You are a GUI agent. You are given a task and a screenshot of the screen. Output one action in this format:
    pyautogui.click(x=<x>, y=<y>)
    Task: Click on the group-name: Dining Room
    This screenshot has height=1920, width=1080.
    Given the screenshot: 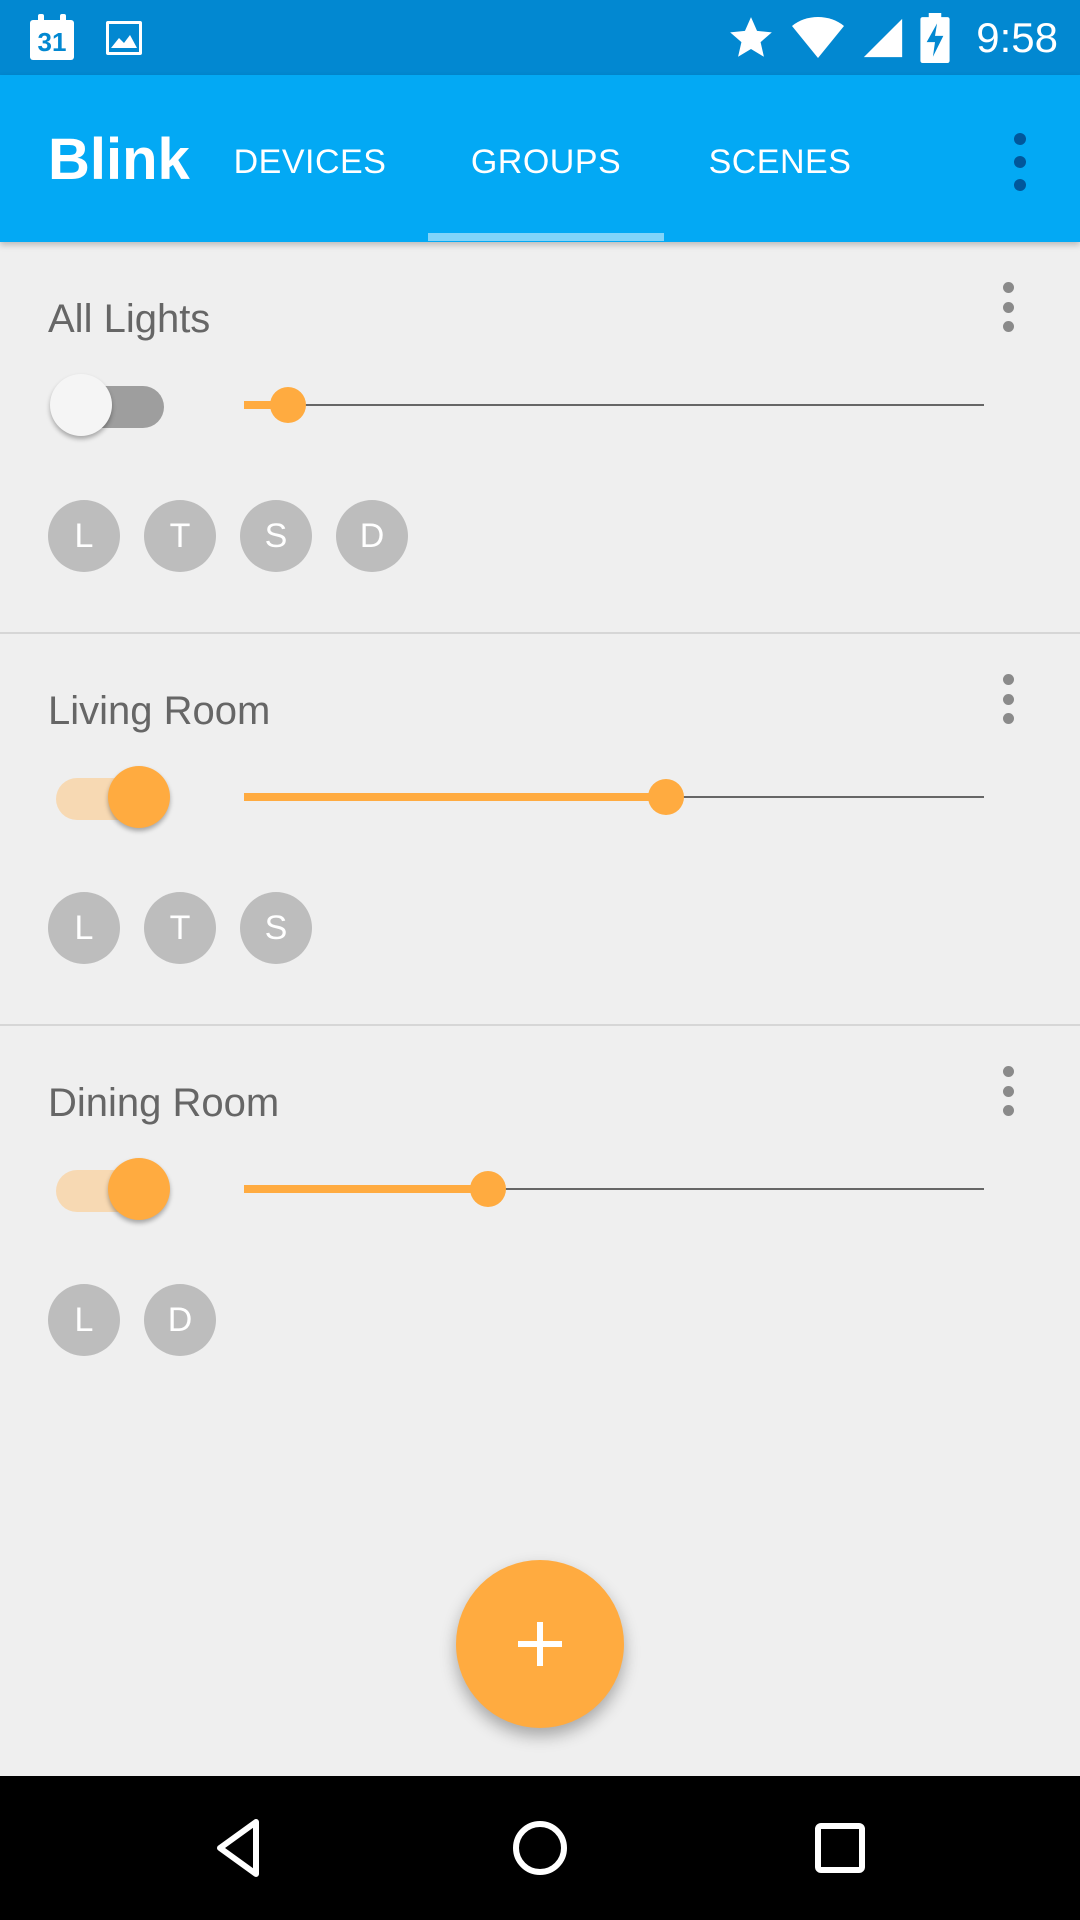 What is the action you would take?
    pyautogui.click(x=164, y=1103)
    